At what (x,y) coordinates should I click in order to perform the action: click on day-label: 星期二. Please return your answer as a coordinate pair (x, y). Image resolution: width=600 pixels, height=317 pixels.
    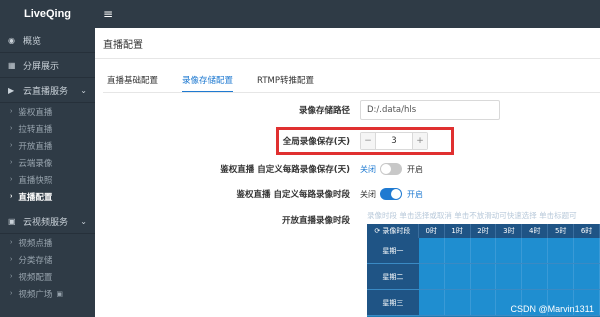
    Looking at the image, I should click on (393, 276).